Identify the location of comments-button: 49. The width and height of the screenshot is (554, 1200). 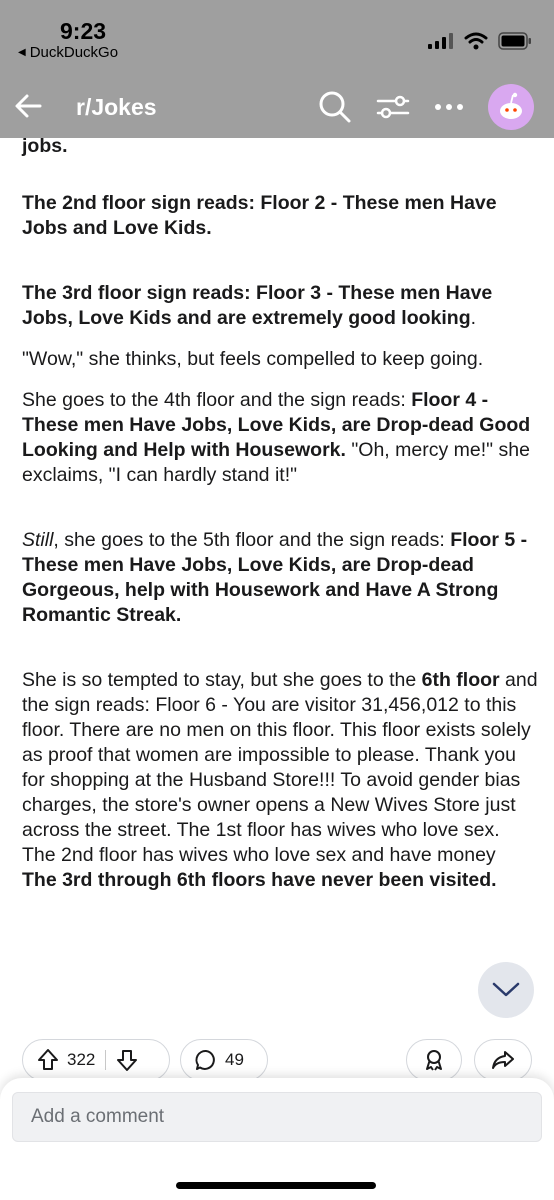
(224, 1060).